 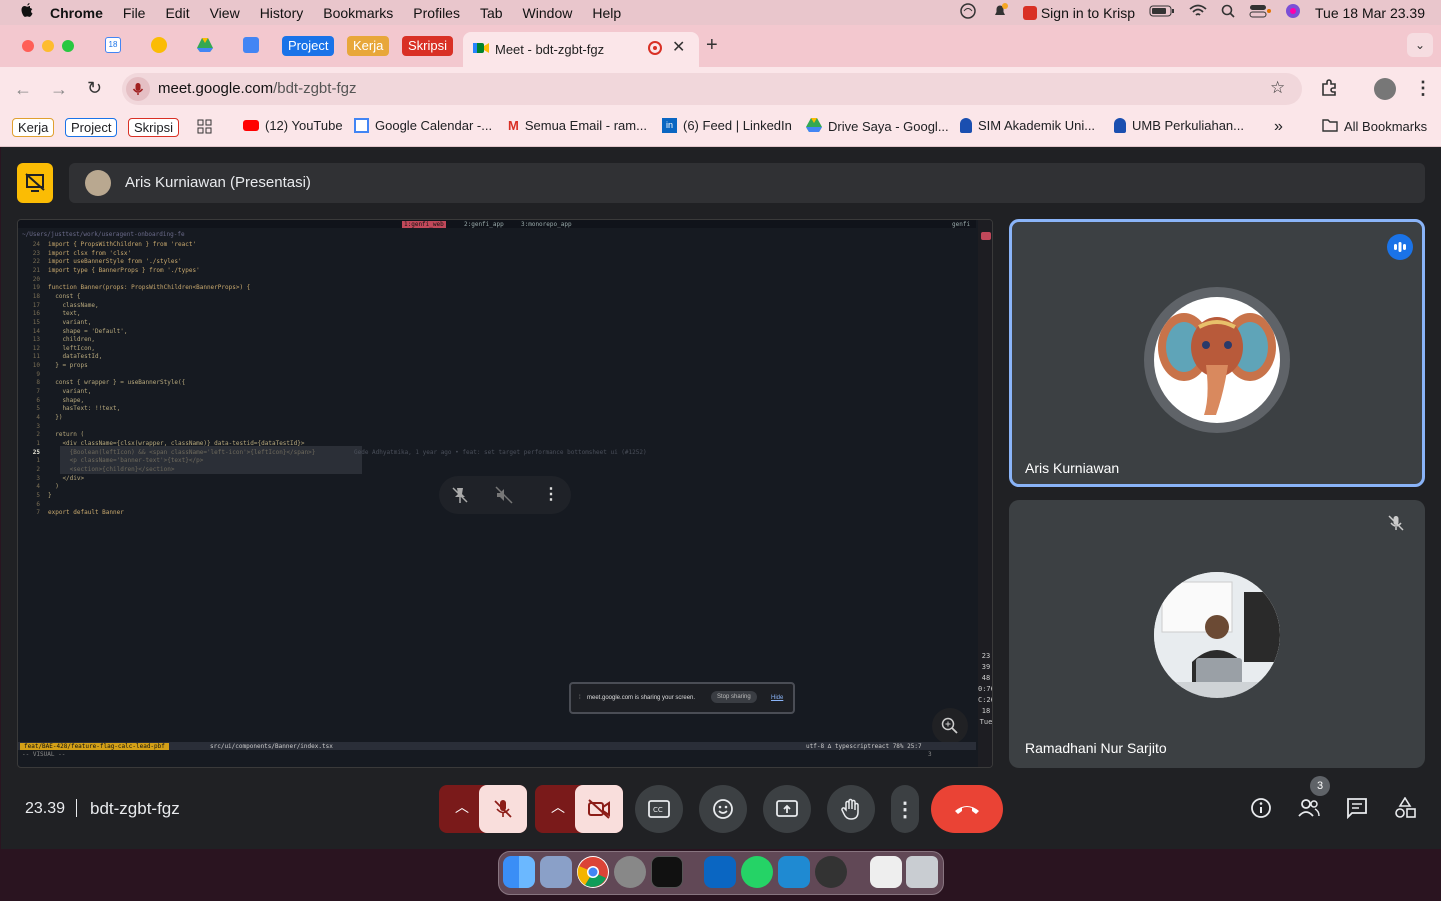 I want to click on apple-icon, so click(x=27, y=12).